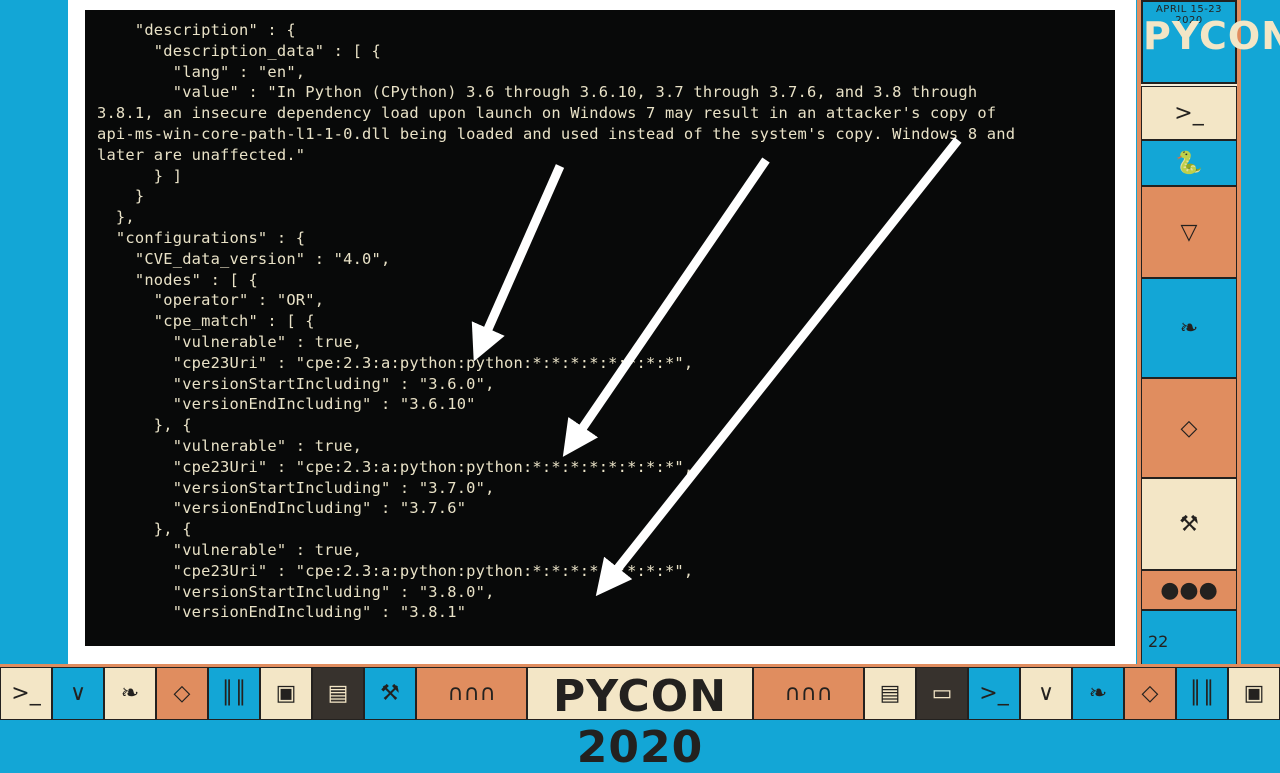 The height and width of the screenshot is (773, 1280). What do you see at coordinates (1158, 641) in the screenshot?
I see `page-number: 22` at bounding box center [1158, 641].